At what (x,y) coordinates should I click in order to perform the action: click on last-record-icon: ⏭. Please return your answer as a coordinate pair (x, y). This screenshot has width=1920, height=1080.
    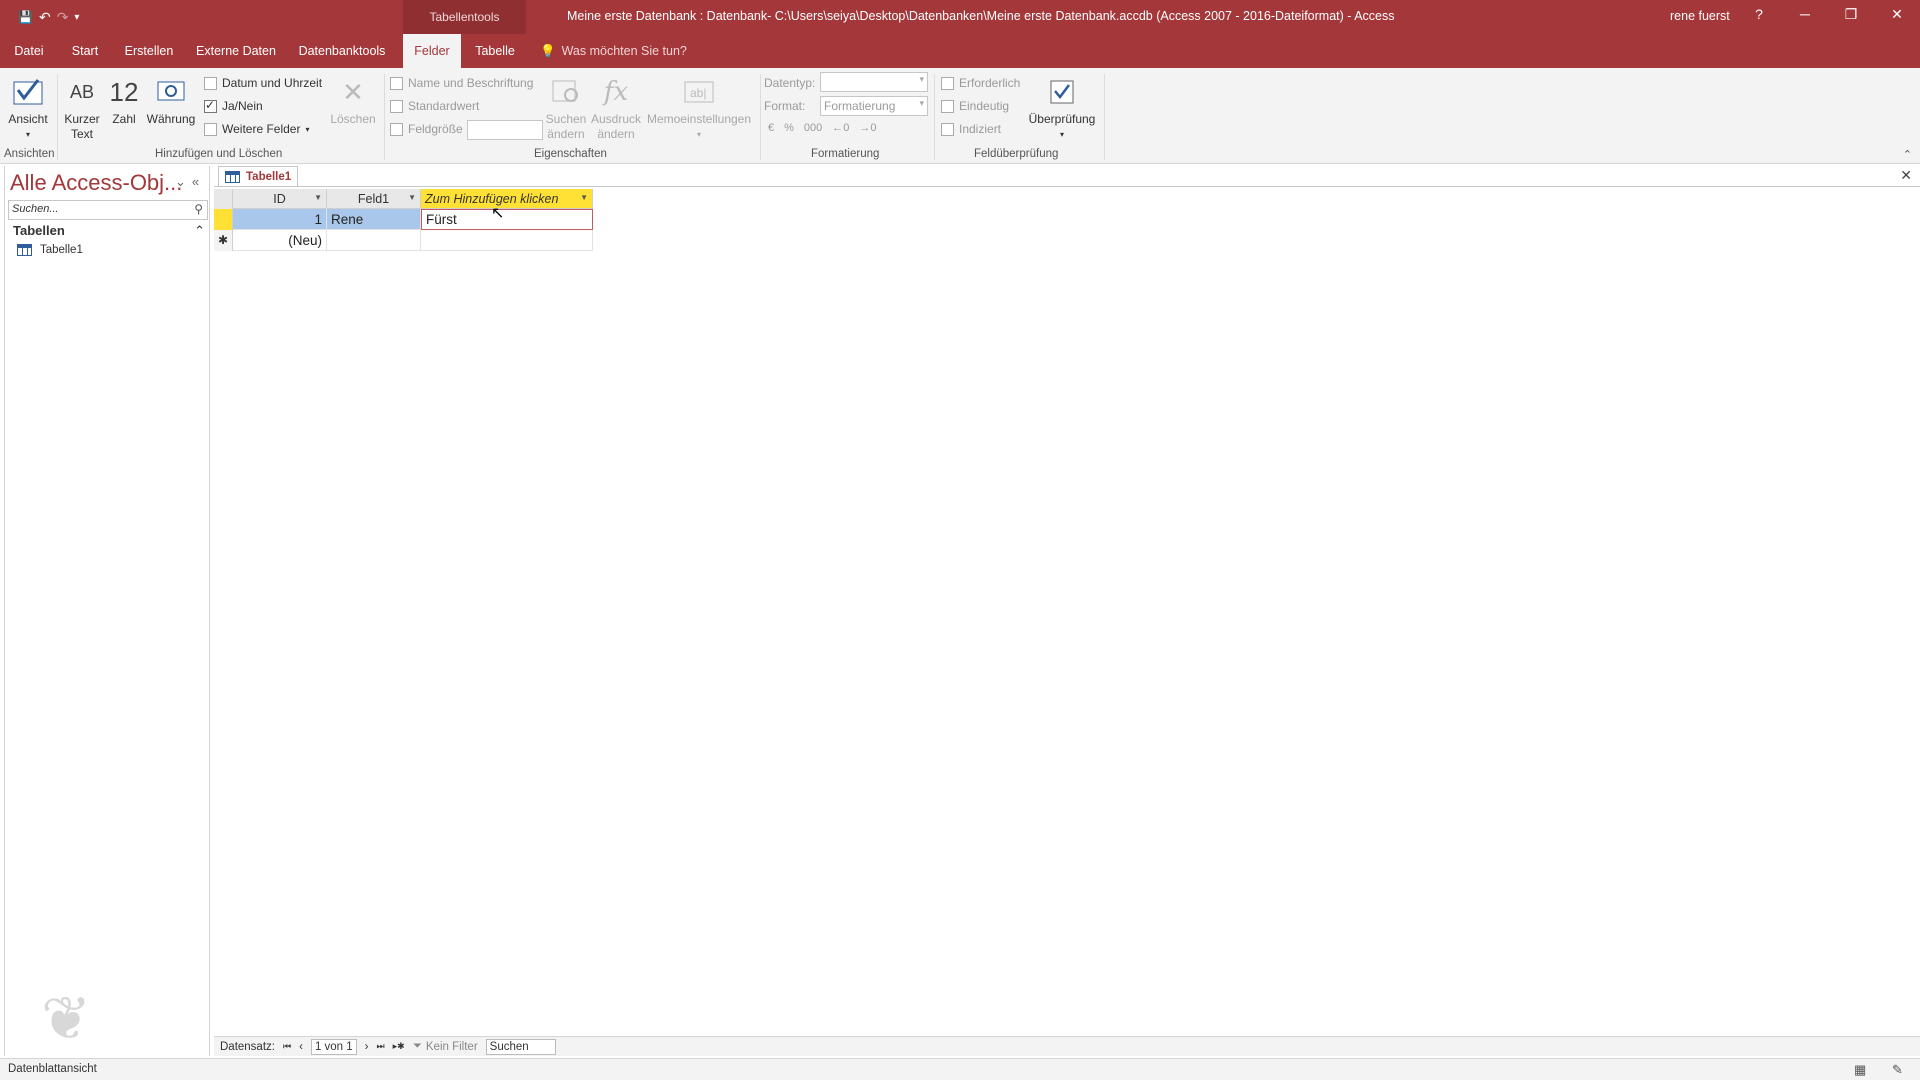
    Looking at the image, I should click on (381, 1046).